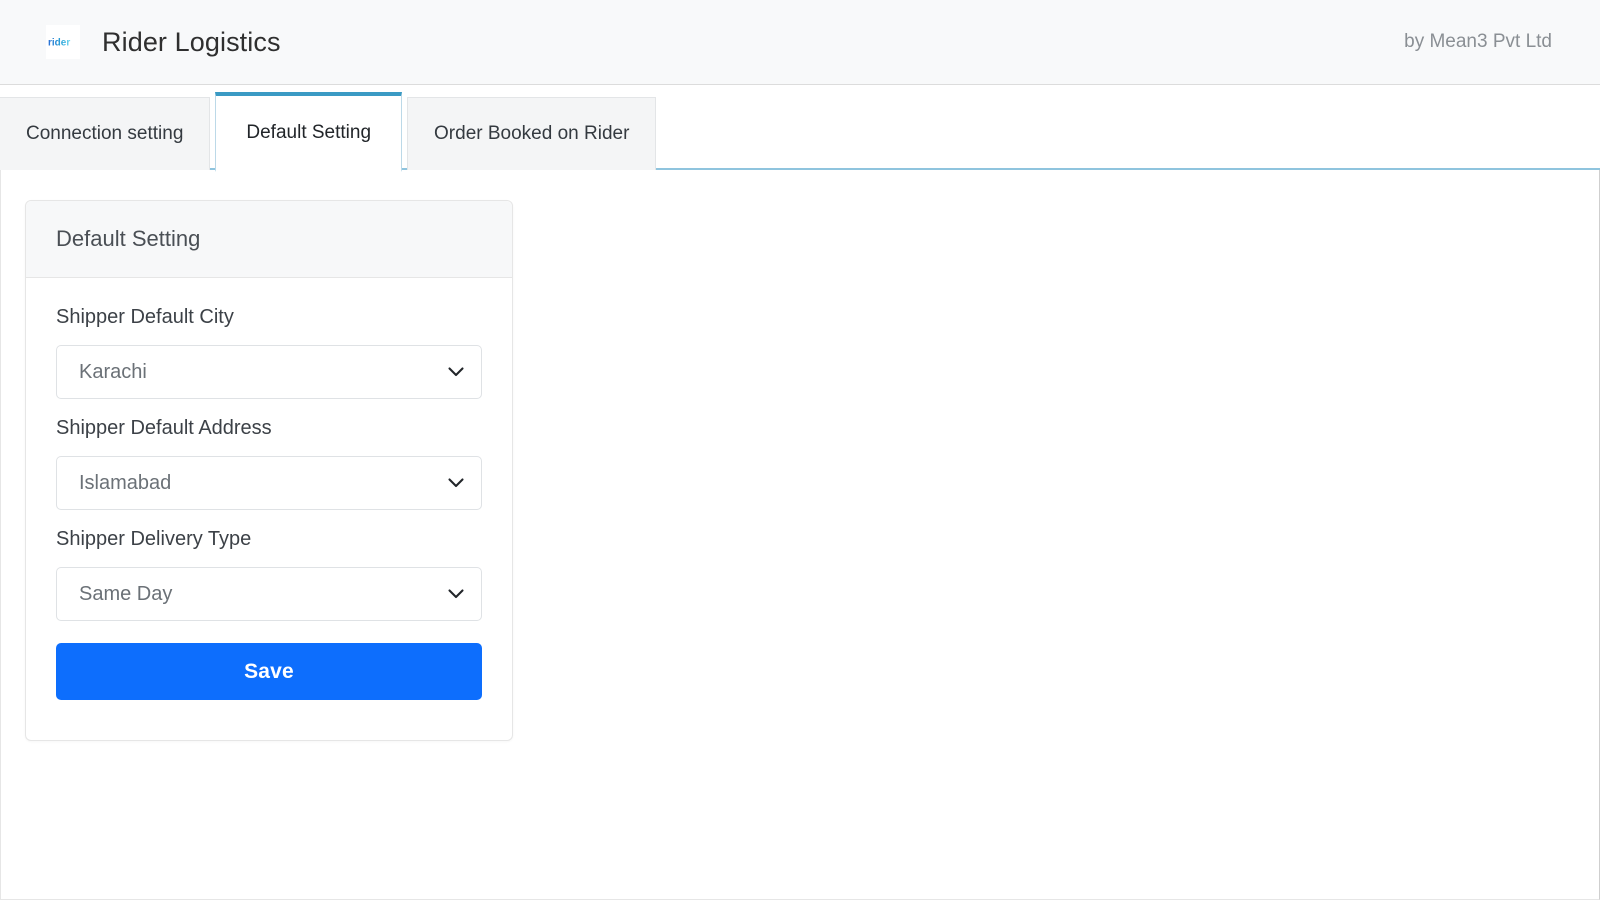 The image size is (1600, 900). I want to click on card-title: Default Setting, so click(269, 239).